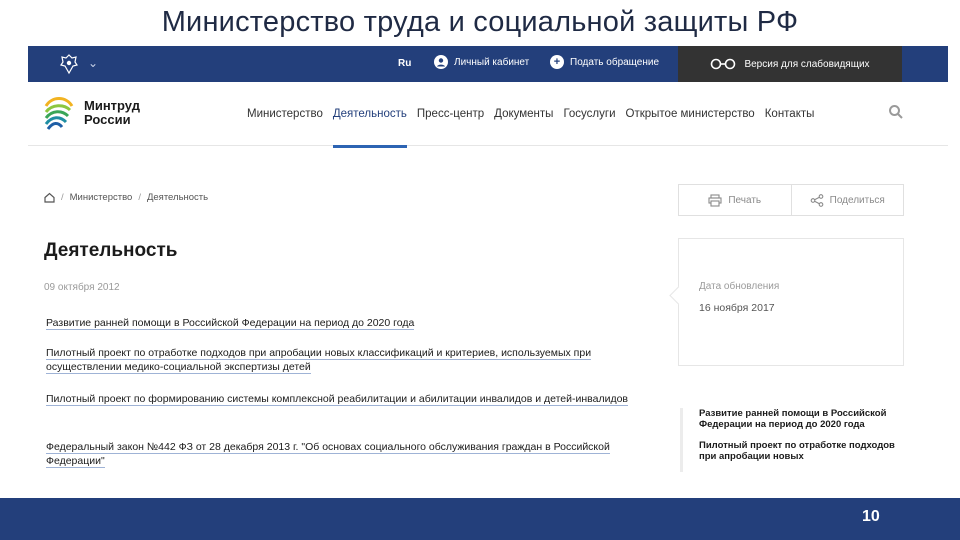 Image resolution: width=960 pixels, height=540 pixels. I want to click on printer-icon, so click(715, 200).